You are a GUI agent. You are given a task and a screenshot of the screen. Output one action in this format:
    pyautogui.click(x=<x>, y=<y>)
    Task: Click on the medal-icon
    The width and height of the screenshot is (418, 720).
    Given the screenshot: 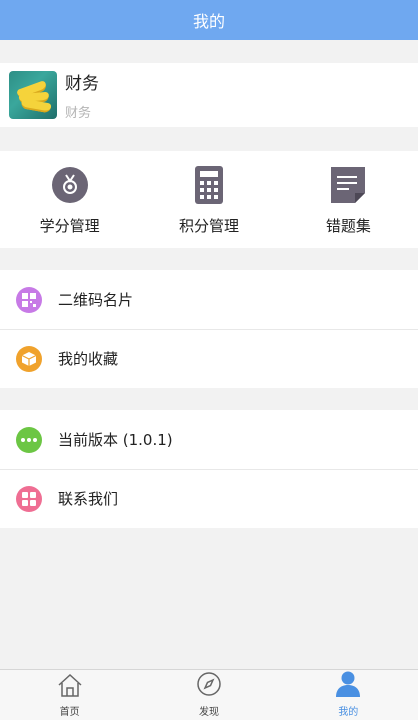 What is the action you would take?
    pyautogui.click(x=70, y=185)
    